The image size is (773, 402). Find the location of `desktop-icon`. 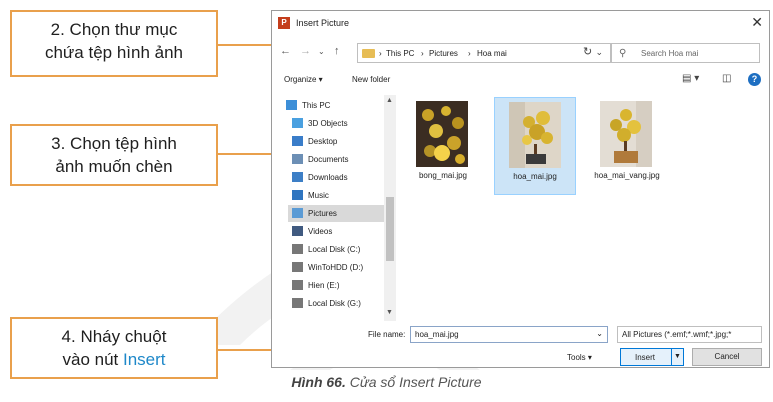

desktop-icon is located at coordinates (297, 141).